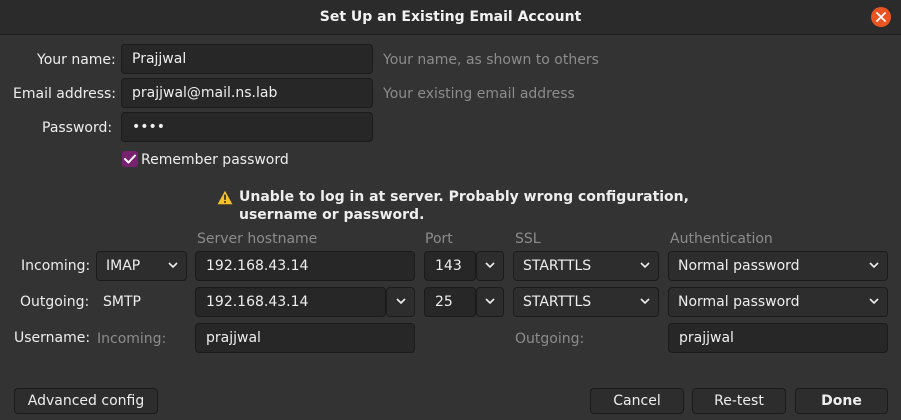 Image resolution: width=901 pixels, height=420 pixels. What do you see at coordinates (739, 302) in the screenshot?
I see `outgoing-authentication-value: Normal password` at bounding box center [739, 302].